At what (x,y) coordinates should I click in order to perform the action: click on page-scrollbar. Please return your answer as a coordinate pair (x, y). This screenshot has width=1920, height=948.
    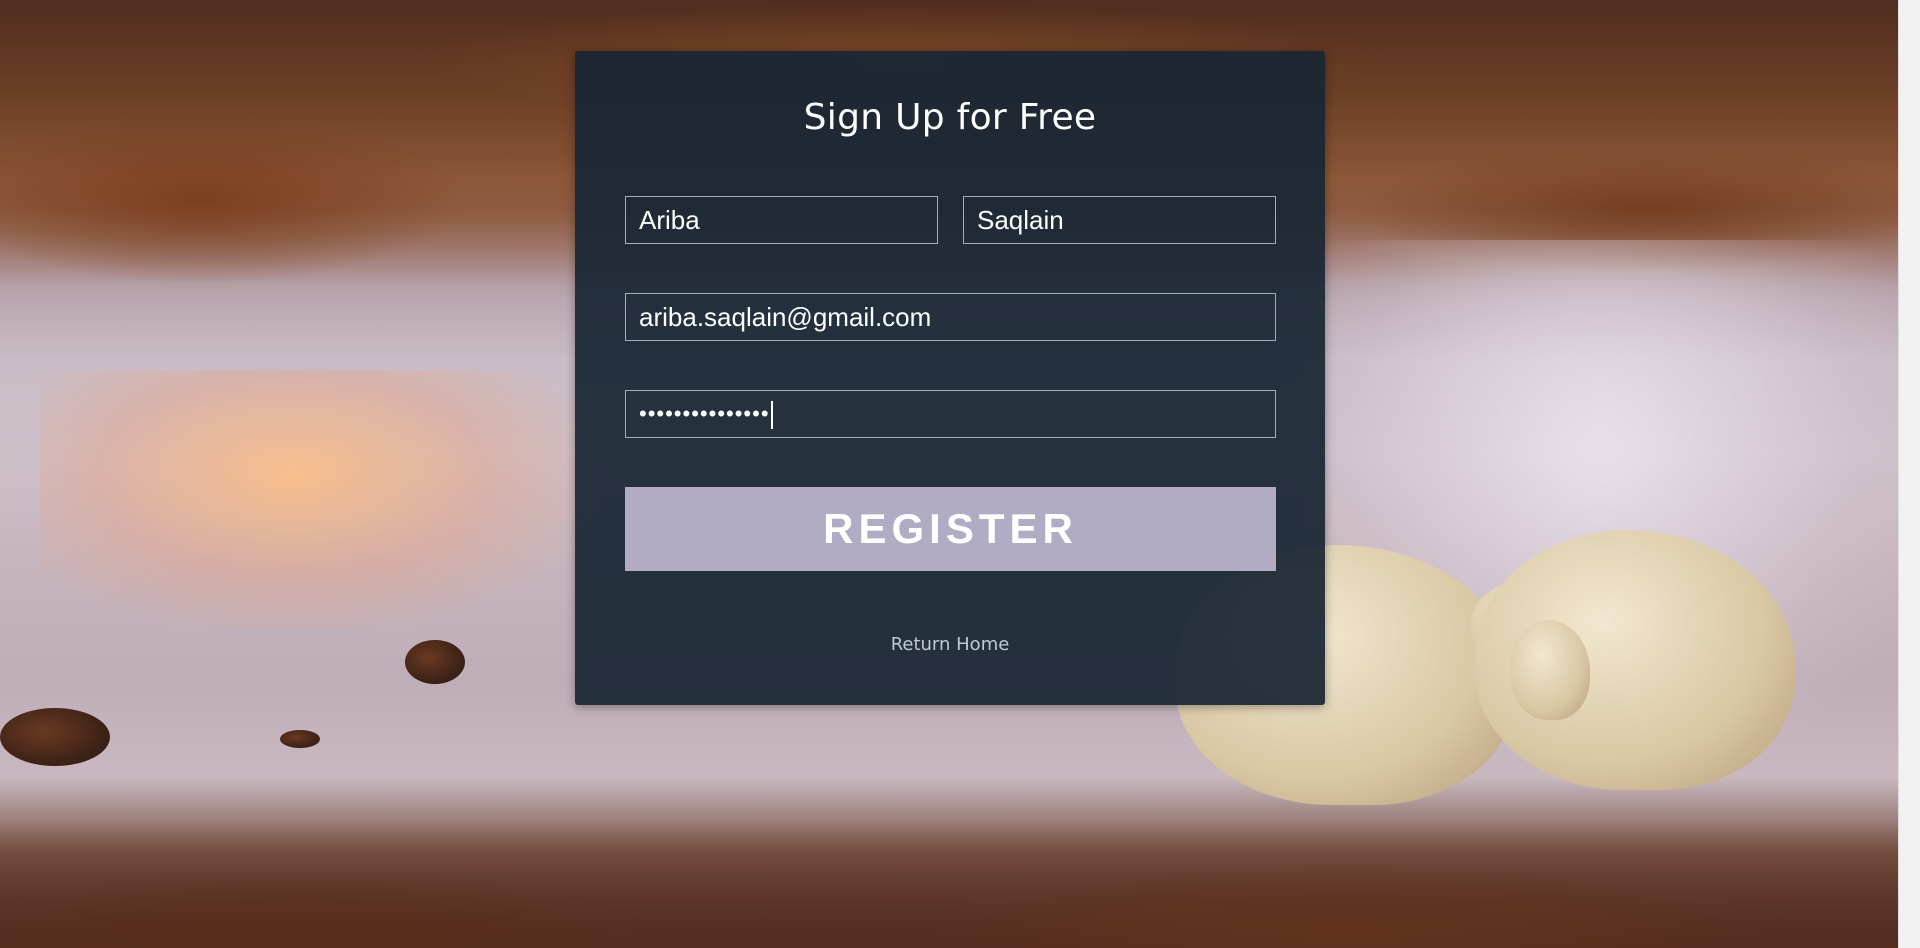
    Looking at the image, I should click on (1909, 474).